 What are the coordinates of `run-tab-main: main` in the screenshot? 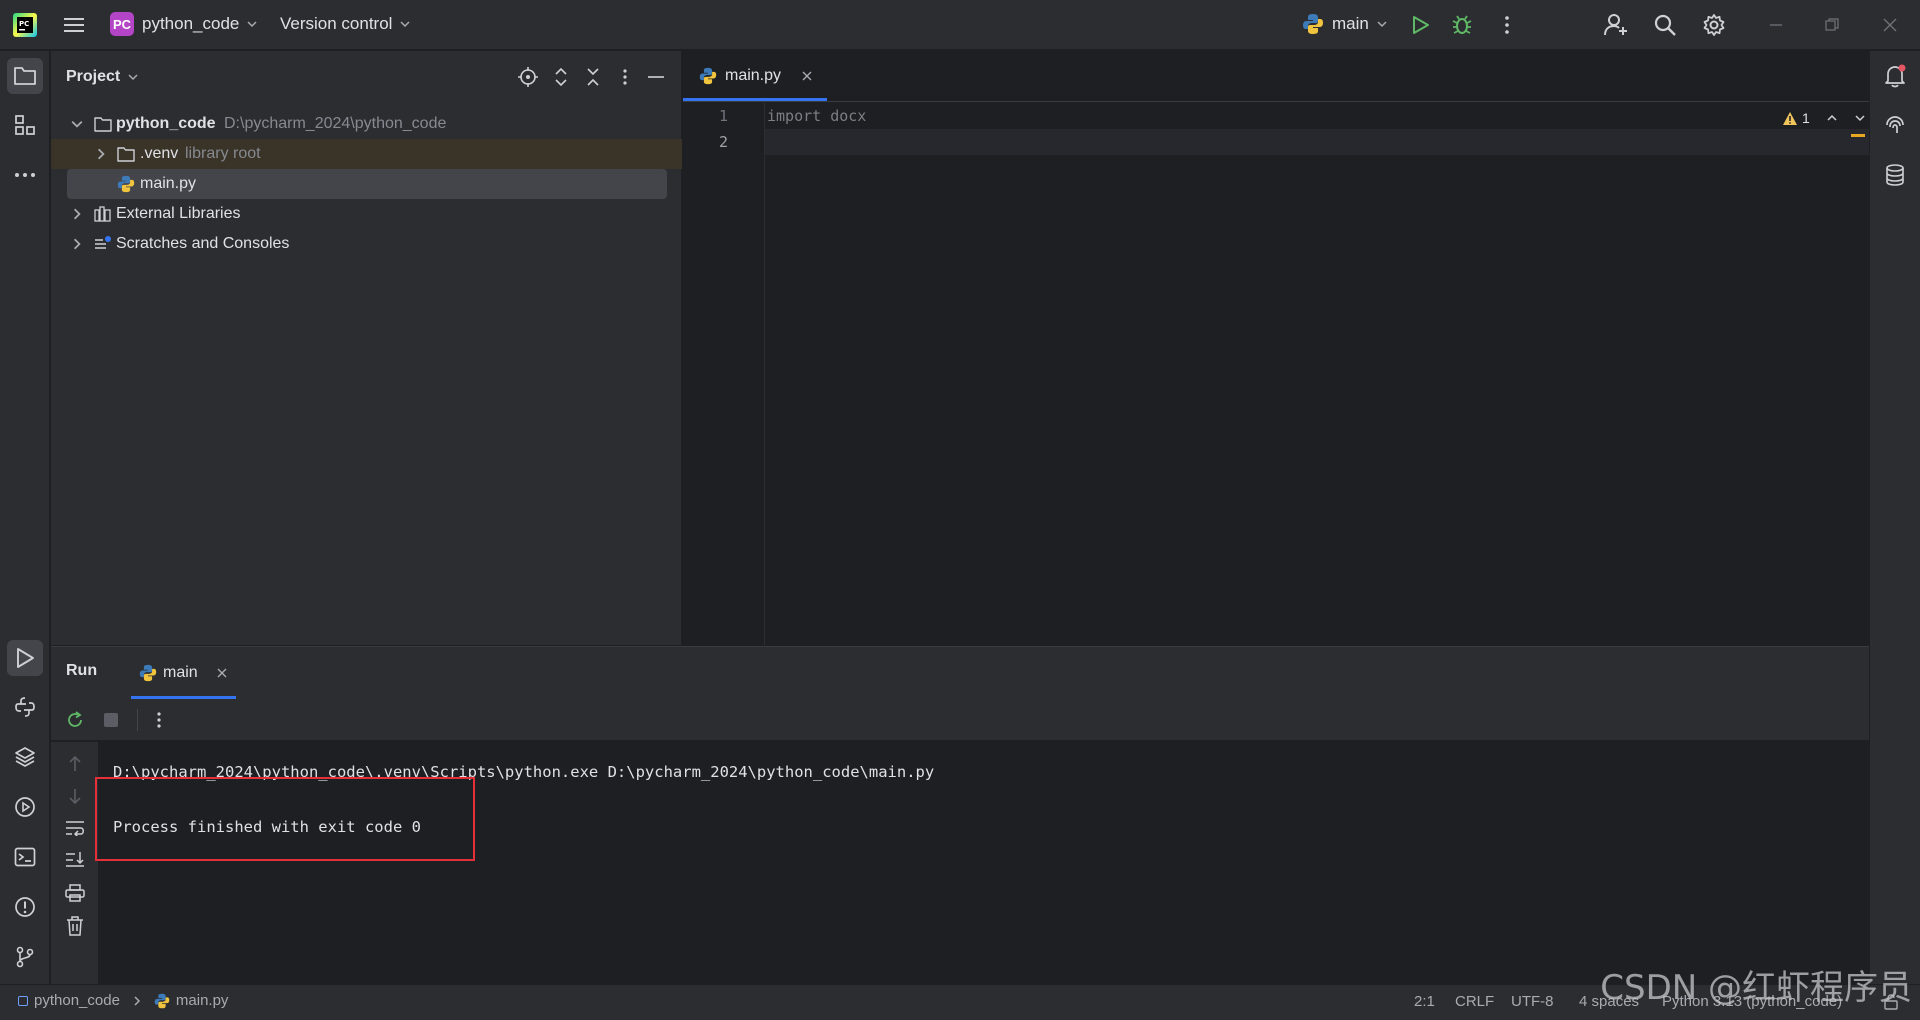 It's located at (183, 673).